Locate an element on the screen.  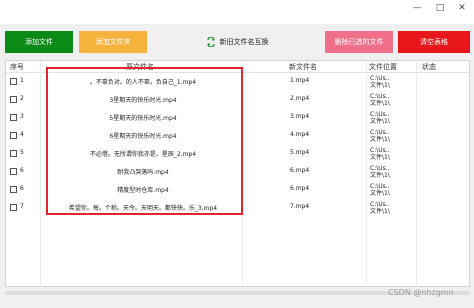
row-new-name: 4.mp4 is located at coordinates (300, 134).